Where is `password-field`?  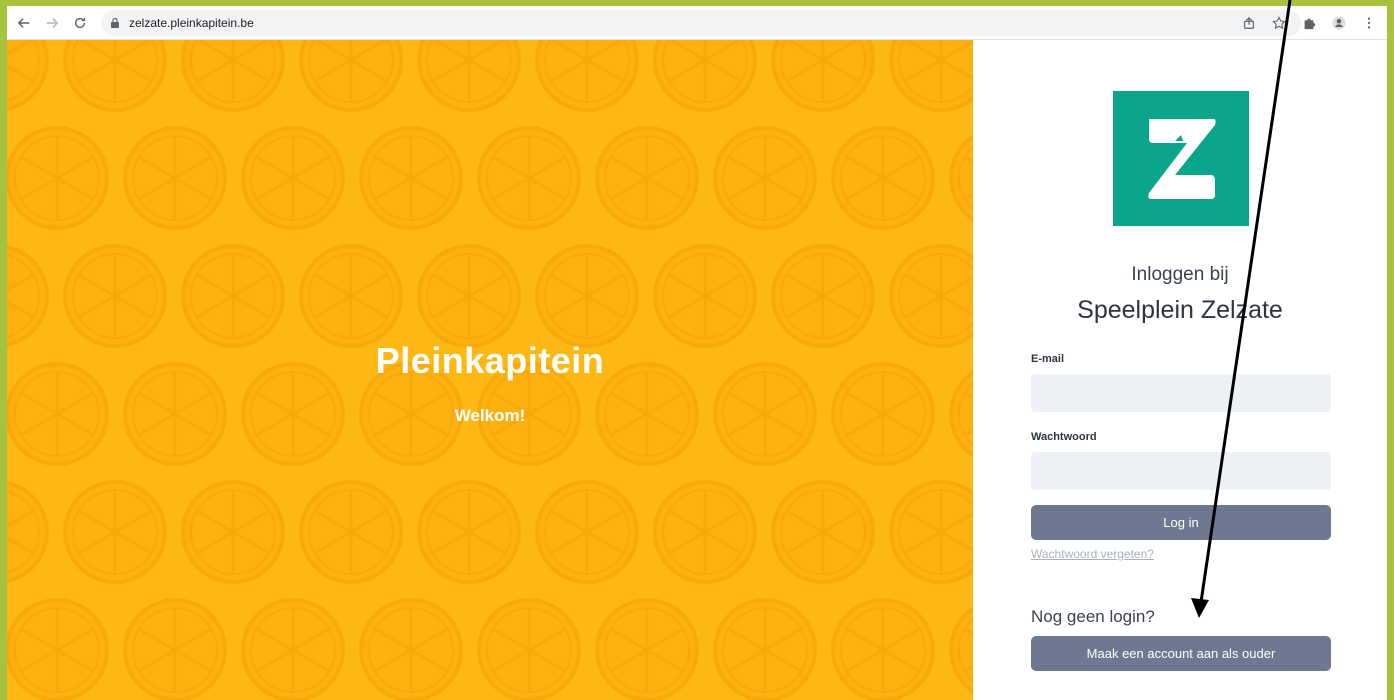 password-field is located at coordinates (1181, 471).